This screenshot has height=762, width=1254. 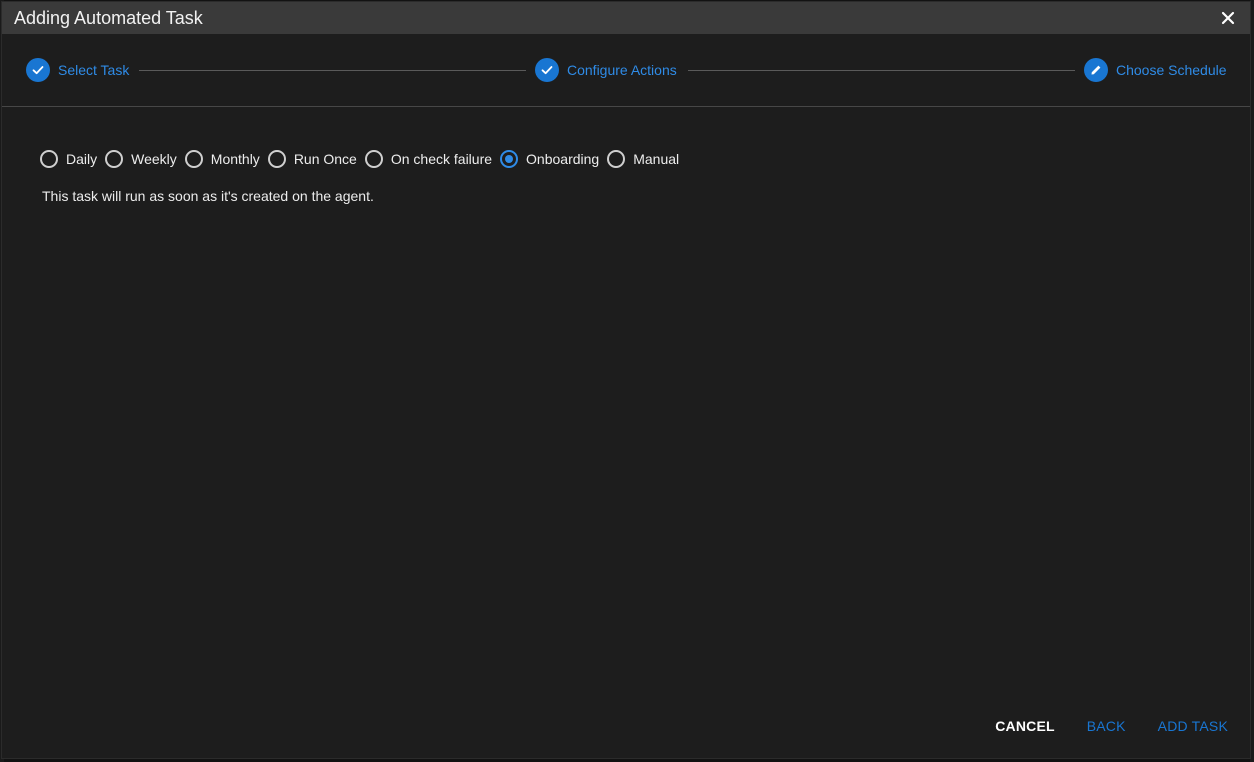 What do you see at coordinates (1193, 726) in the screenshot?
I see `add-task-button: ADD TASK` at bounding box center [1193, 726].